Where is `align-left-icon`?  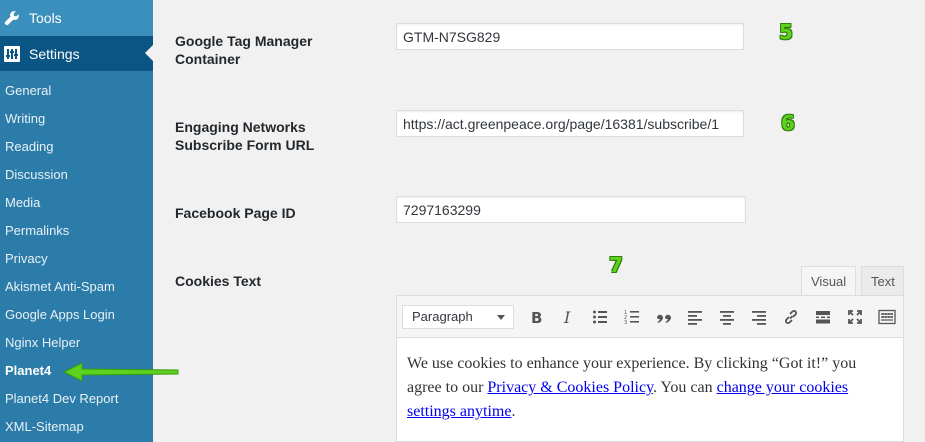
align-left-icon is located at coordinates (695, 317).